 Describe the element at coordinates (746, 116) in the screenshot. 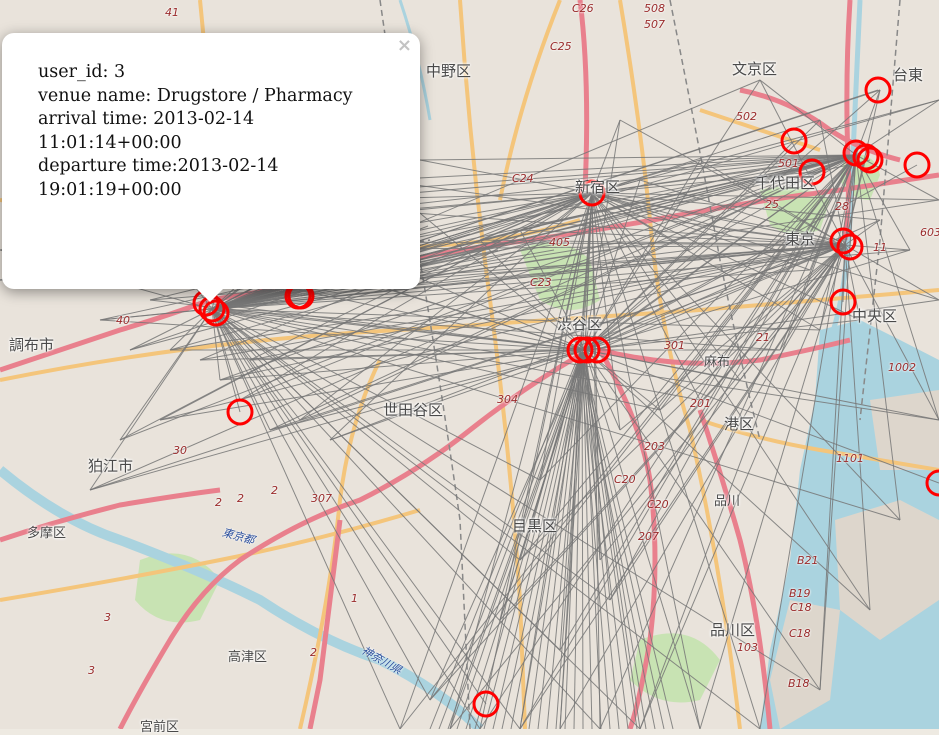

I see `route-label: 502` at that location.